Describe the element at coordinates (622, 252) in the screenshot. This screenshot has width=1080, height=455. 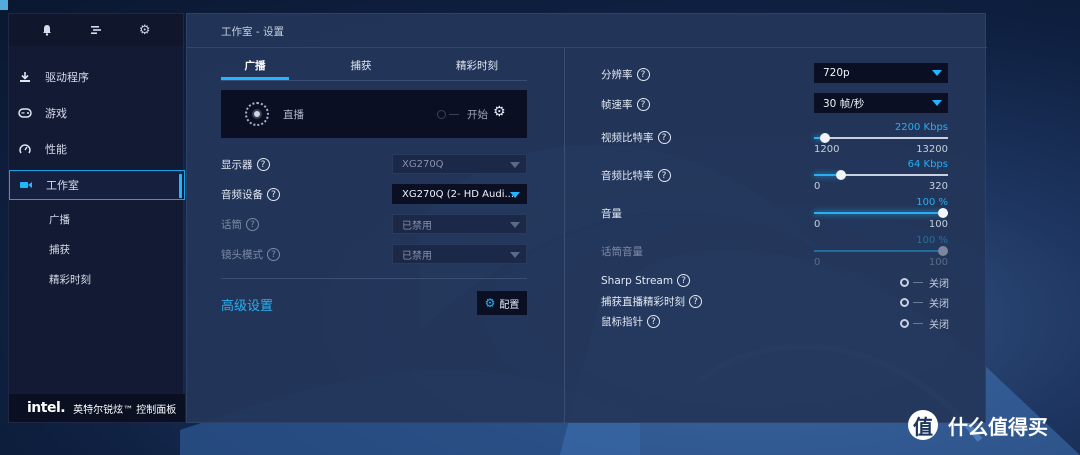
I see `mic-volume-label: 话筒音量` at that location.